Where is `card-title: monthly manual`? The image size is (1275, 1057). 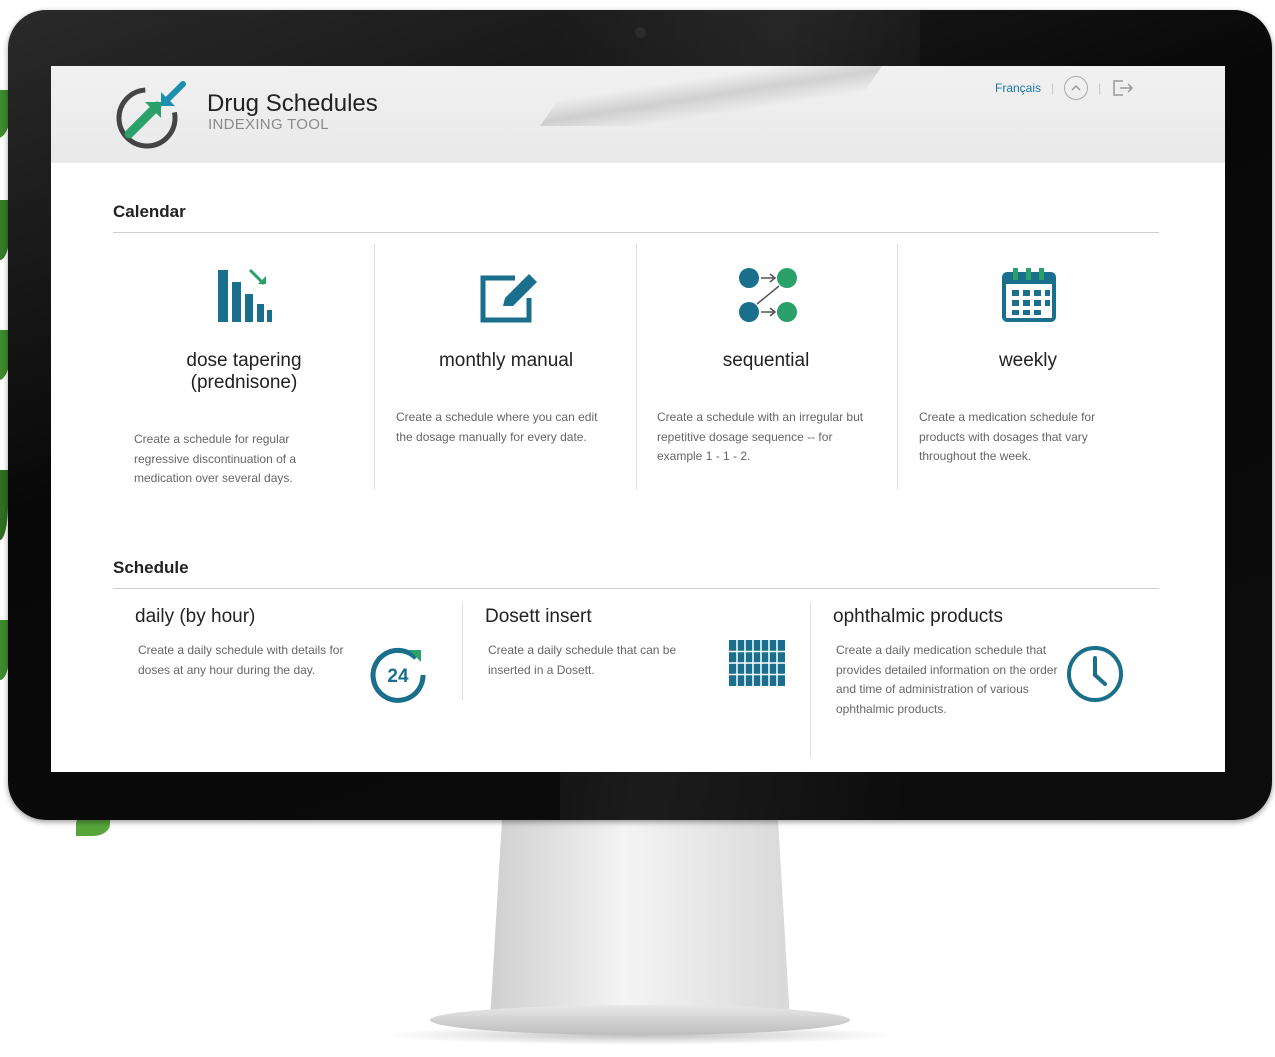 card-title: monthly manual is located at coordinates (506, 360).